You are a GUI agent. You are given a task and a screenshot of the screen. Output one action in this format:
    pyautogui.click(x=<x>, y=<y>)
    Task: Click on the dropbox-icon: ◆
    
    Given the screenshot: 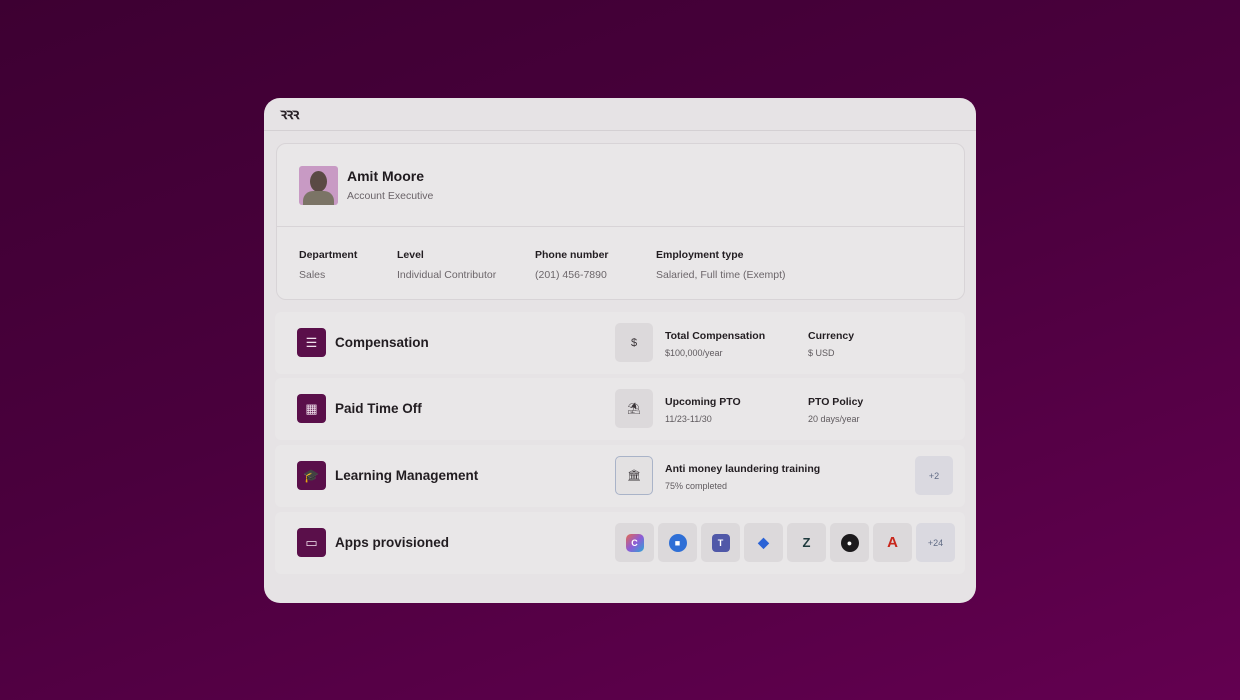 What is the action you would take?
    pyautogui.click(x=763, y=542)
    